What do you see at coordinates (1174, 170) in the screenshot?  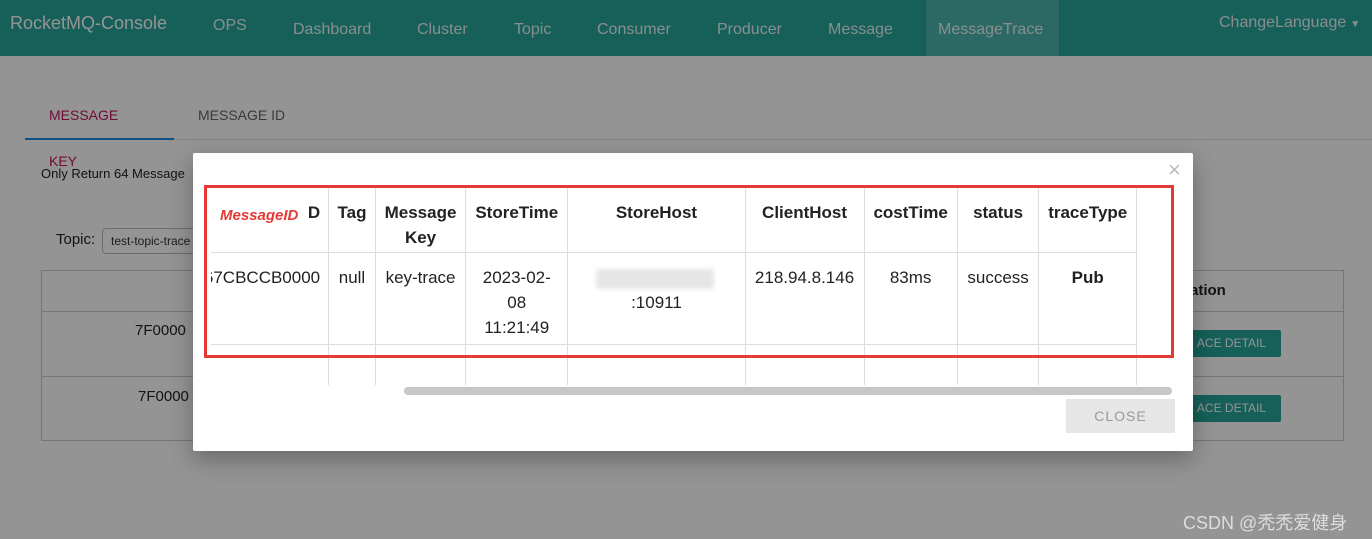 I see `close-icon: ×` at bounding box center [1174, 170].